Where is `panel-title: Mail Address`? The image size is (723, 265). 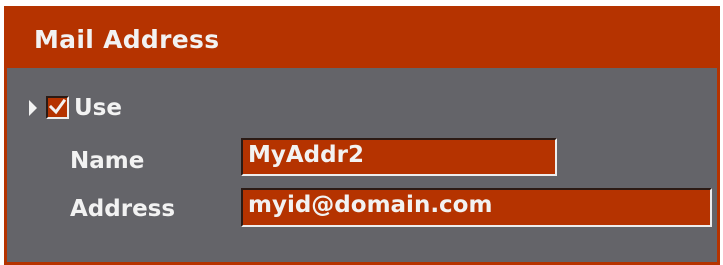
panel-title: Mail Address is located at coordinates (127, 39).